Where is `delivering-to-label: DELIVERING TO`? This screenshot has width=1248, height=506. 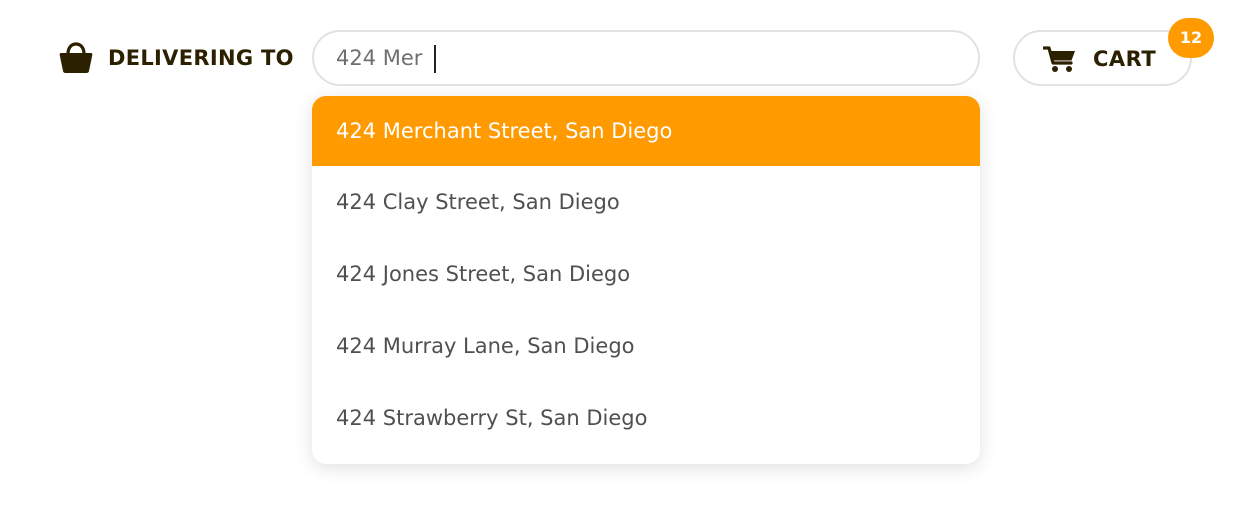 delivering-to-label: DELIVERING TO is located at coordinates (201, 58).